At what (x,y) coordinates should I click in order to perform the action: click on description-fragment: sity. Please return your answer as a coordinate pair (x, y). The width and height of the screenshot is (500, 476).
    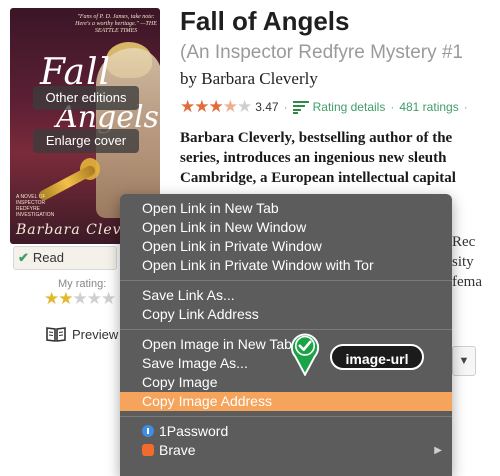
    Looking at the image, I should click on (463, 262).